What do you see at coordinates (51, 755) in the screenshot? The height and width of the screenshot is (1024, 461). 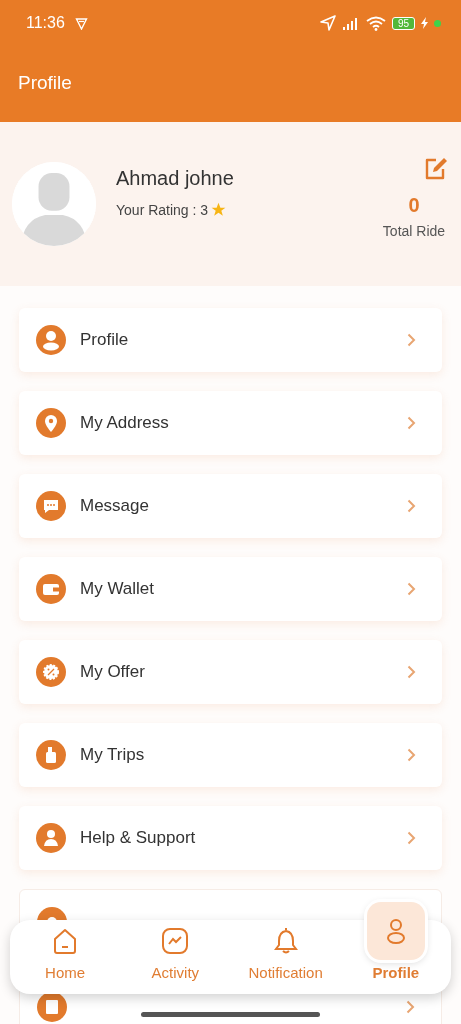 I see `luggage-icon` at bounding box center [51, 755].